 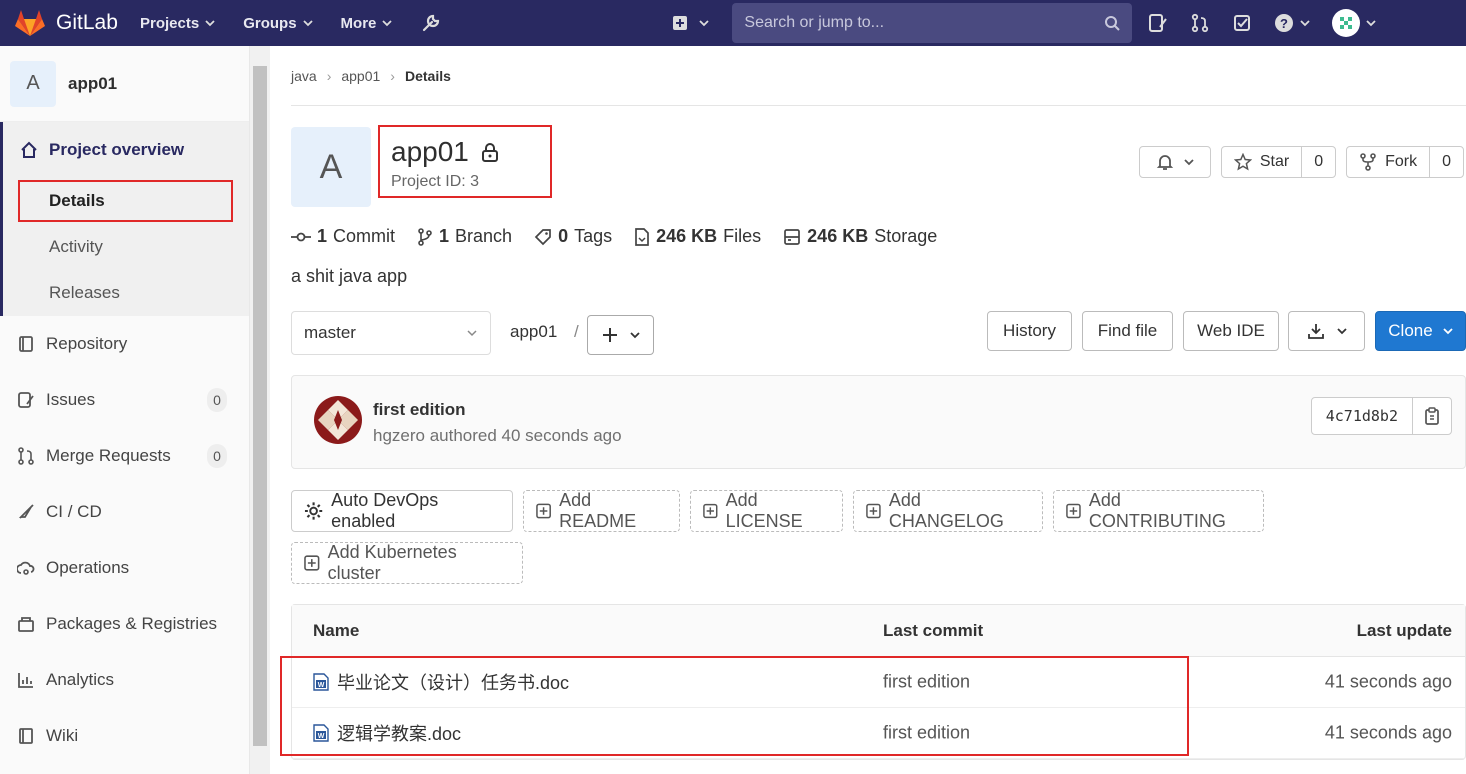 What do you see at coordinates (26, 568) in the screenshot?
I see `cloud-gear-icon` at bounding box center [26, 568].